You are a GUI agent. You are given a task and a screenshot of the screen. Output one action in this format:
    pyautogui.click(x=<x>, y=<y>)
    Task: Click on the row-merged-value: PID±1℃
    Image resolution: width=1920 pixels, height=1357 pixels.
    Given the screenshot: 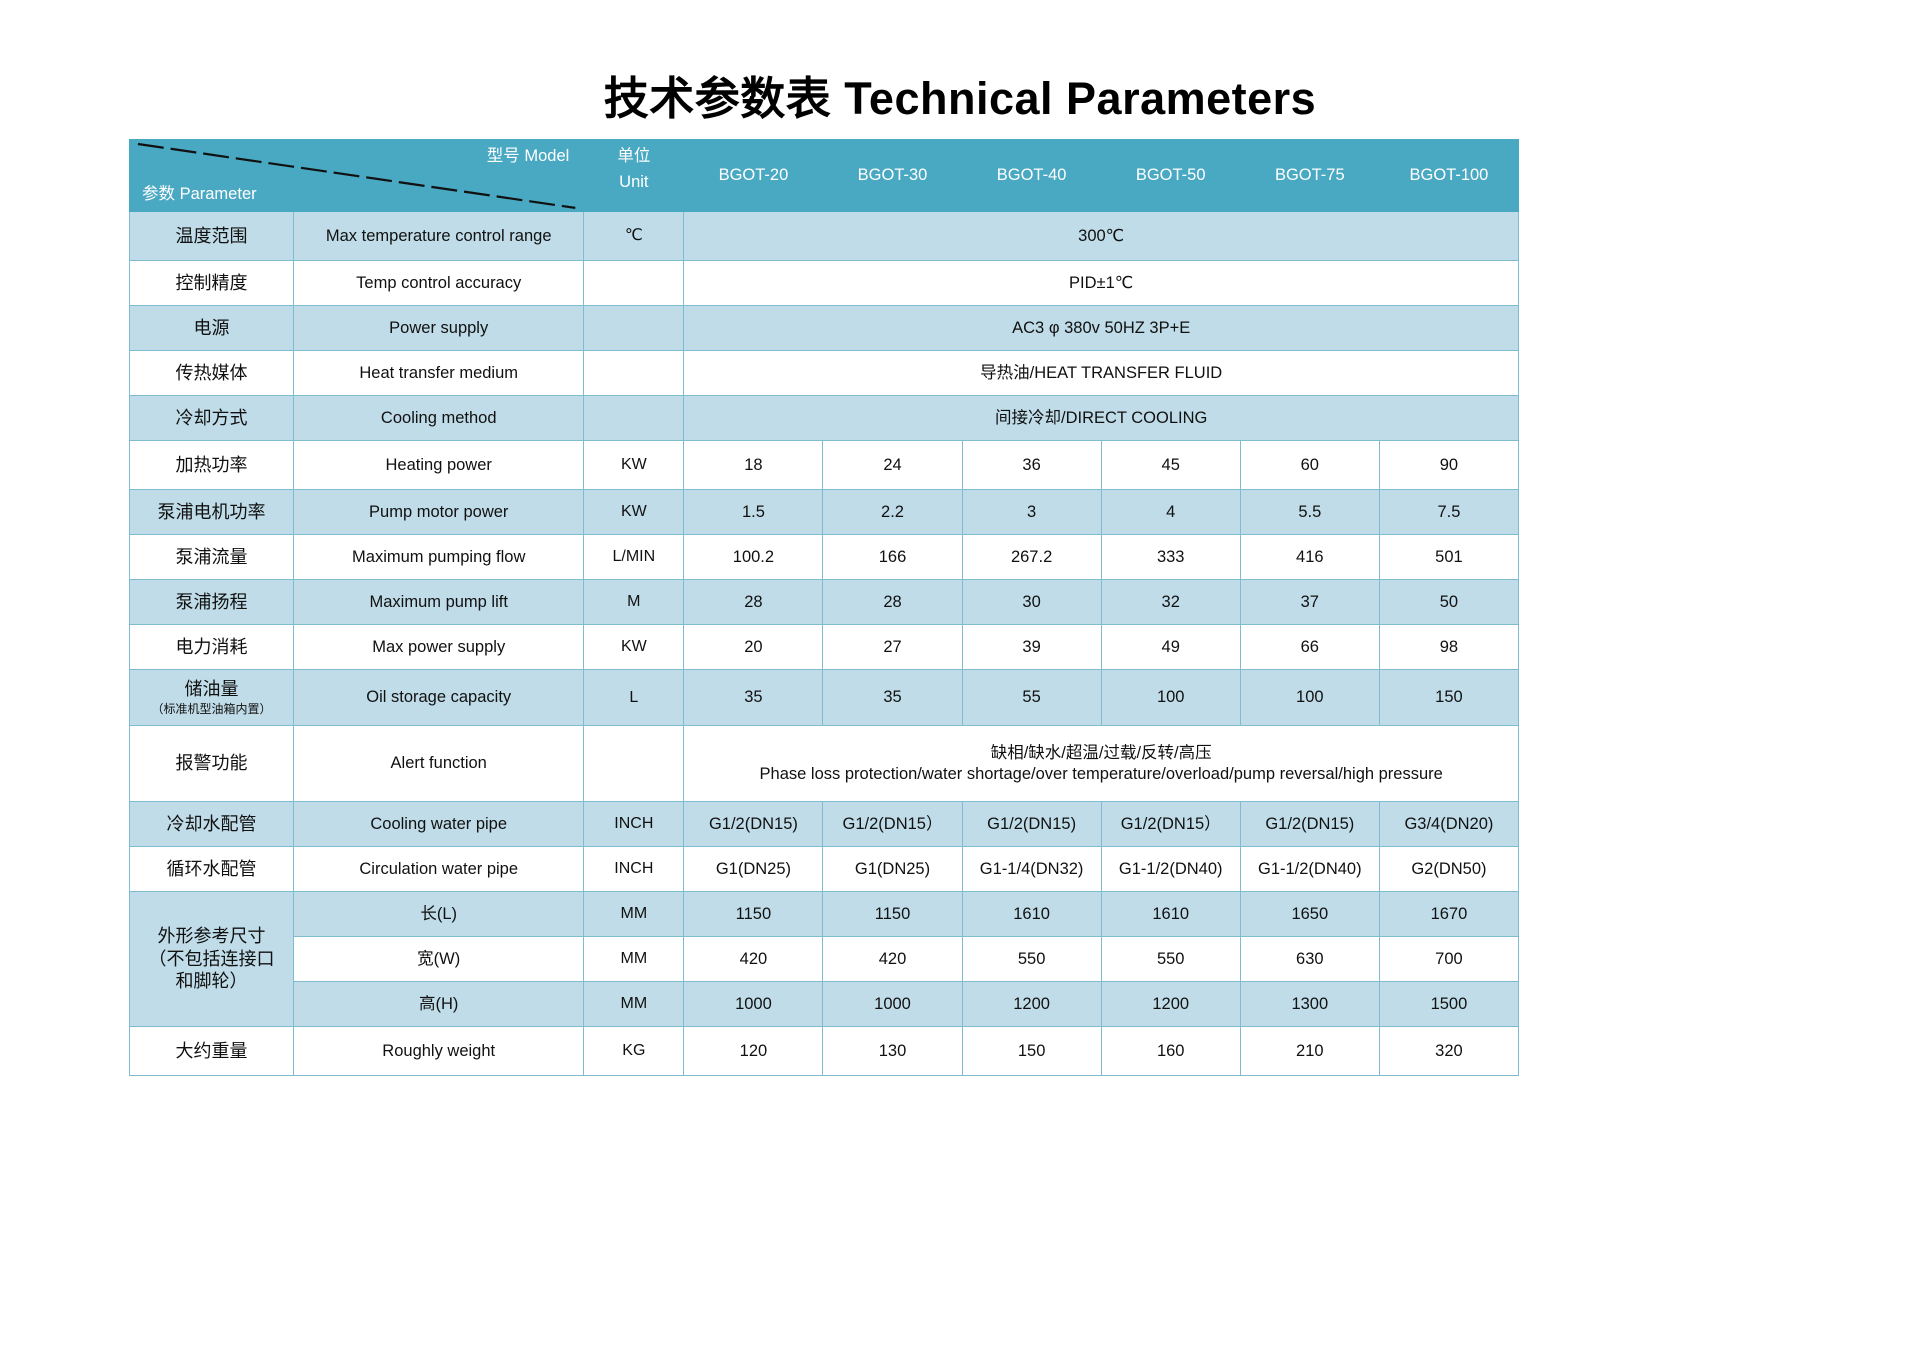 What is the action you would take?
    pyautogui.click(x=1101, y=283)
    